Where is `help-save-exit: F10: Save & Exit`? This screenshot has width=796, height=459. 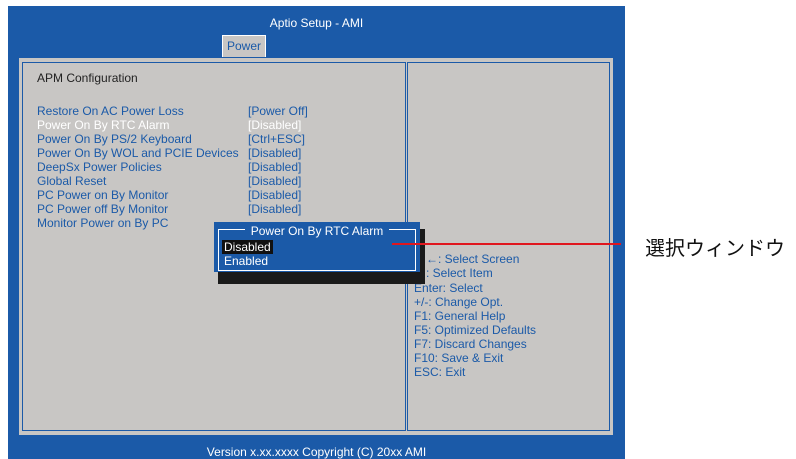 help-save-exit: F10: Save & Exit is located at coordinates (459, 358).